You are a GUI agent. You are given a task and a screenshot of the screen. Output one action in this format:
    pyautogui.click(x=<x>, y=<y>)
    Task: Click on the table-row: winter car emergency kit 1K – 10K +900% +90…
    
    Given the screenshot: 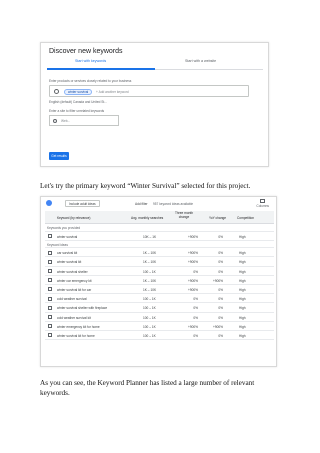 What is the action you would take?
    pyautogui.click(x=159, y=280)
    